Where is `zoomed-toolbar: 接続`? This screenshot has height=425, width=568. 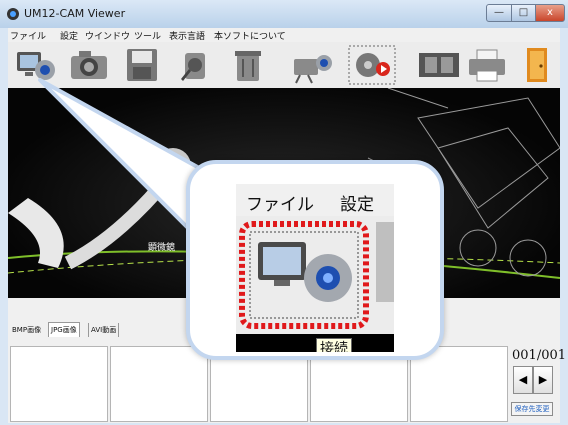
zoomed-toolbar: 接続 is located at coordinates (315, 284).